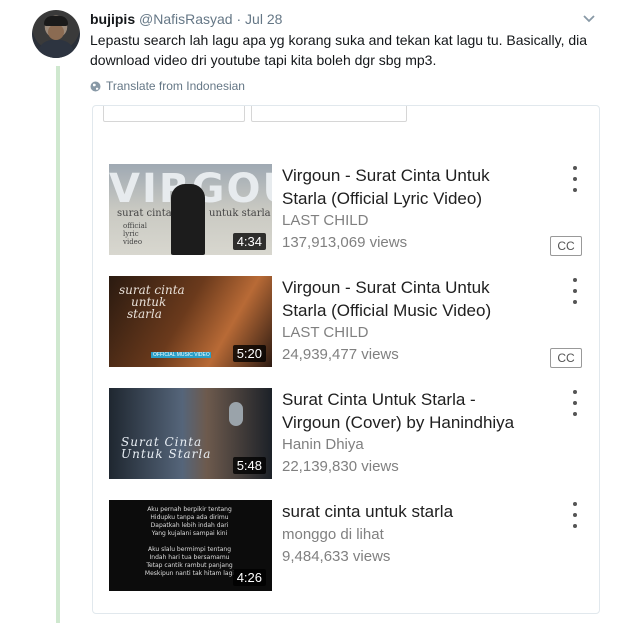  I want to click on video-duration: 5:20, so click(249, 353).